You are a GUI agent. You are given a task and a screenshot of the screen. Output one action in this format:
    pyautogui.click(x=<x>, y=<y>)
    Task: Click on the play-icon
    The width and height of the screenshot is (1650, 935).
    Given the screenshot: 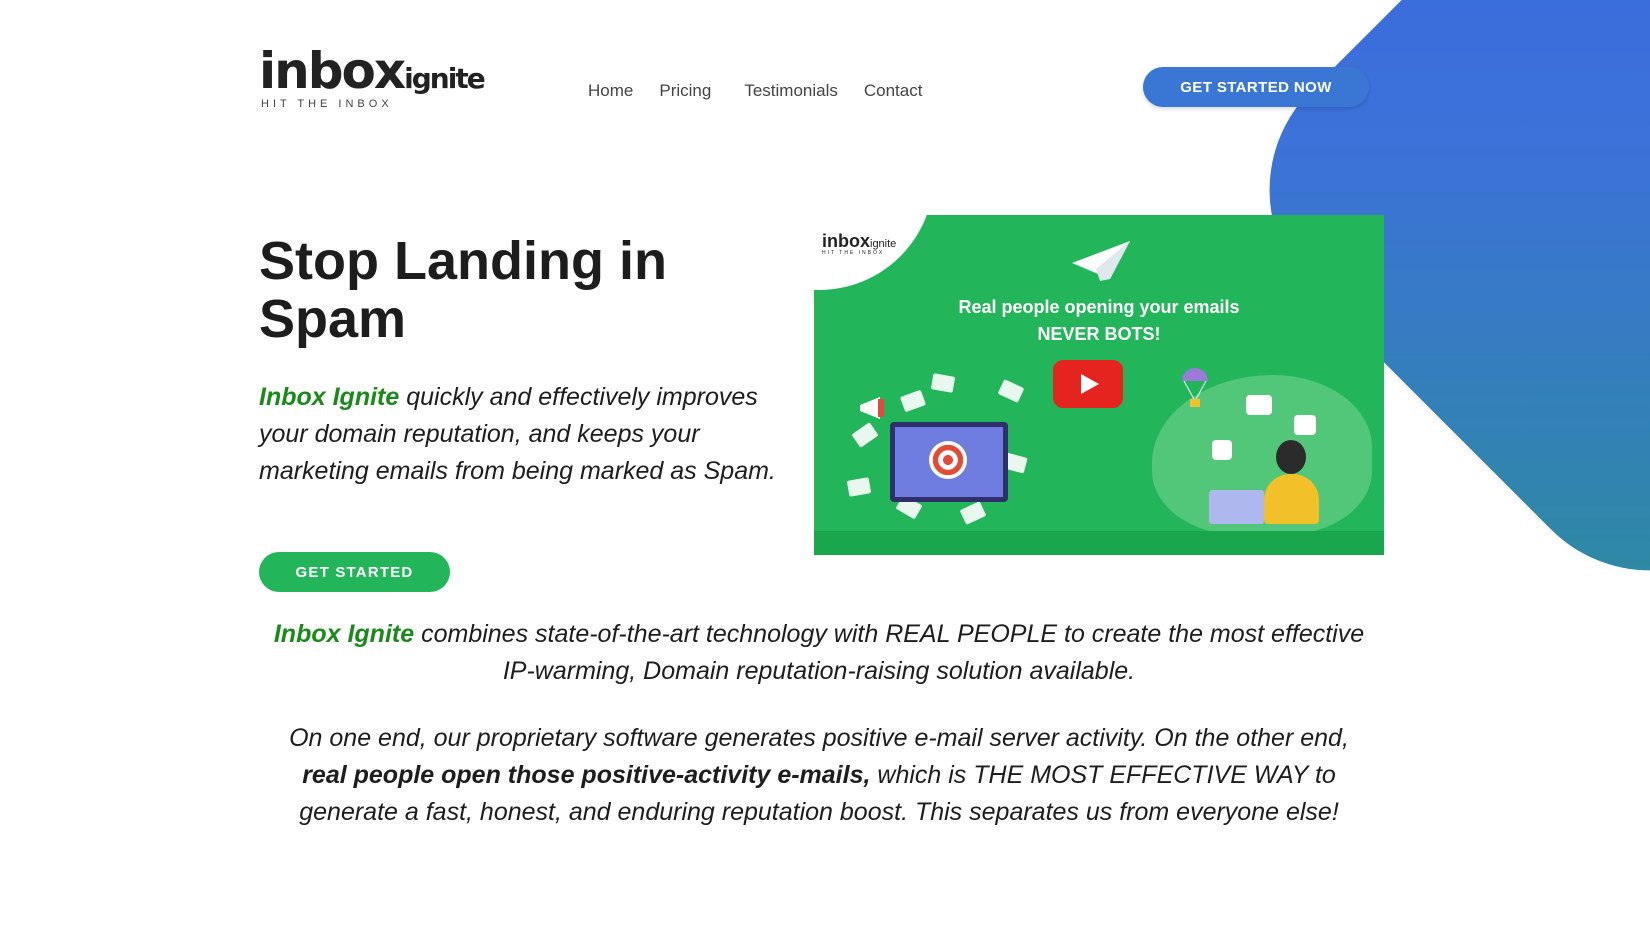 What is the action you would take?
    pyautogui.click(x=1088, y=384)
    